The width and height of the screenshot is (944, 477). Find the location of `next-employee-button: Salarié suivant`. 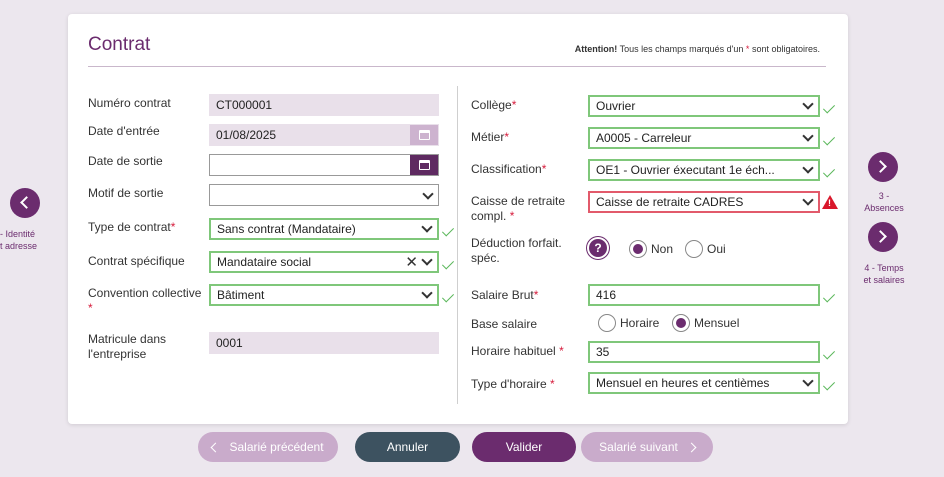

next-employee-button: Salarié suivant is located at coordinates (647, 447).